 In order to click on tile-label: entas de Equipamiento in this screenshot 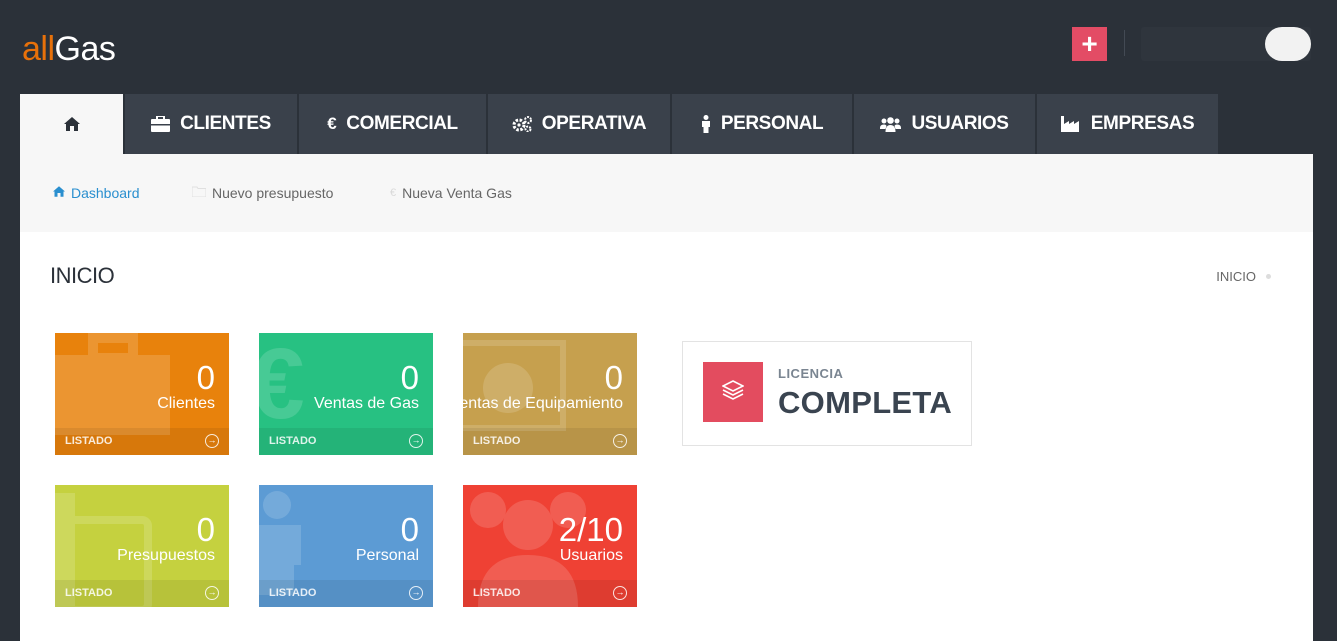, I will do `click(543, 403)`.